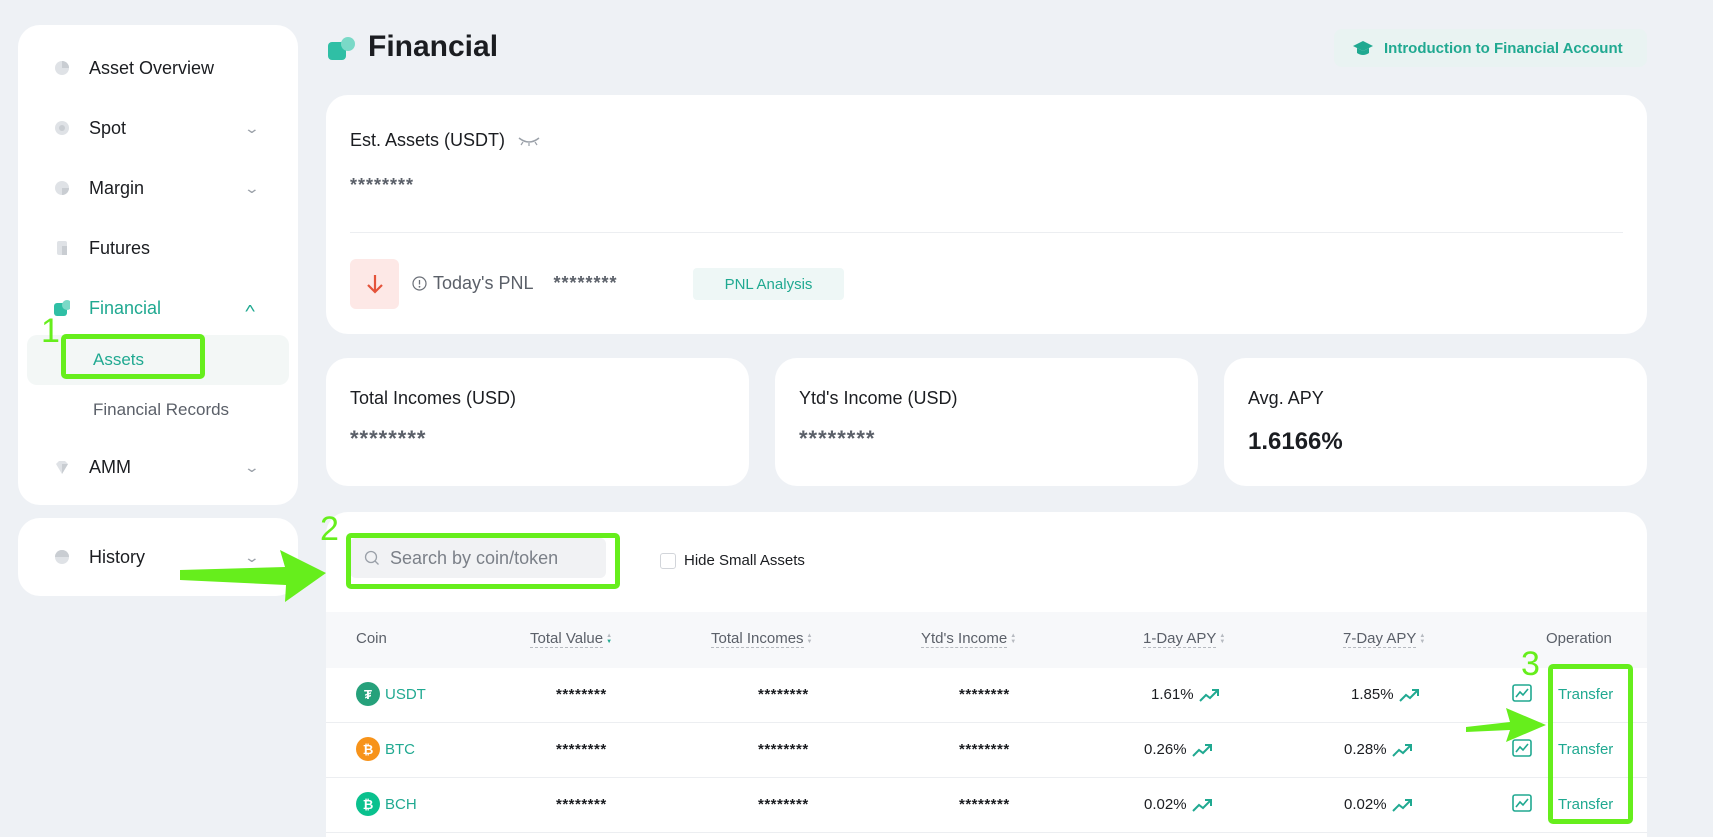  I want to click on coin-cell: ₿ BCH, so click(386, 804).